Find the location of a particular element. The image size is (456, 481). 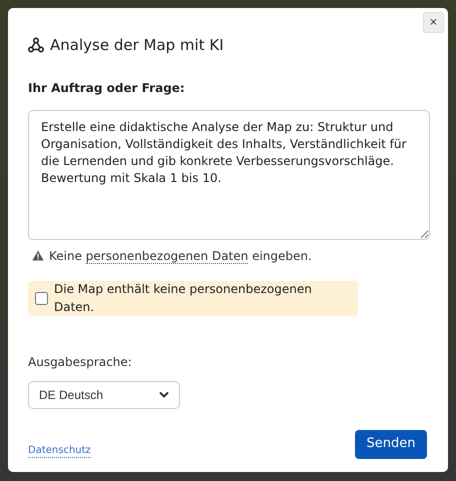

warning-text: Keine personenbezogenen Daten eingeben. is located at coordinates (180, 256).